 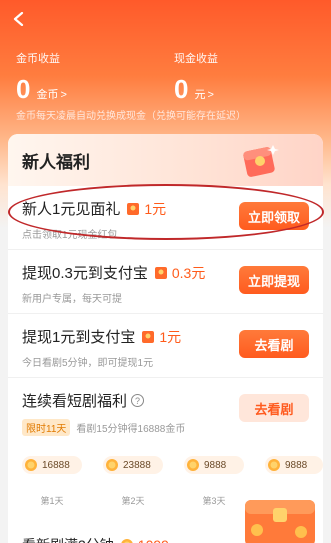 What do you see at coordinates (52, 481) in the screenshot?
I see `streak-day: 16888 第1天` at bounding box center [52, 481].